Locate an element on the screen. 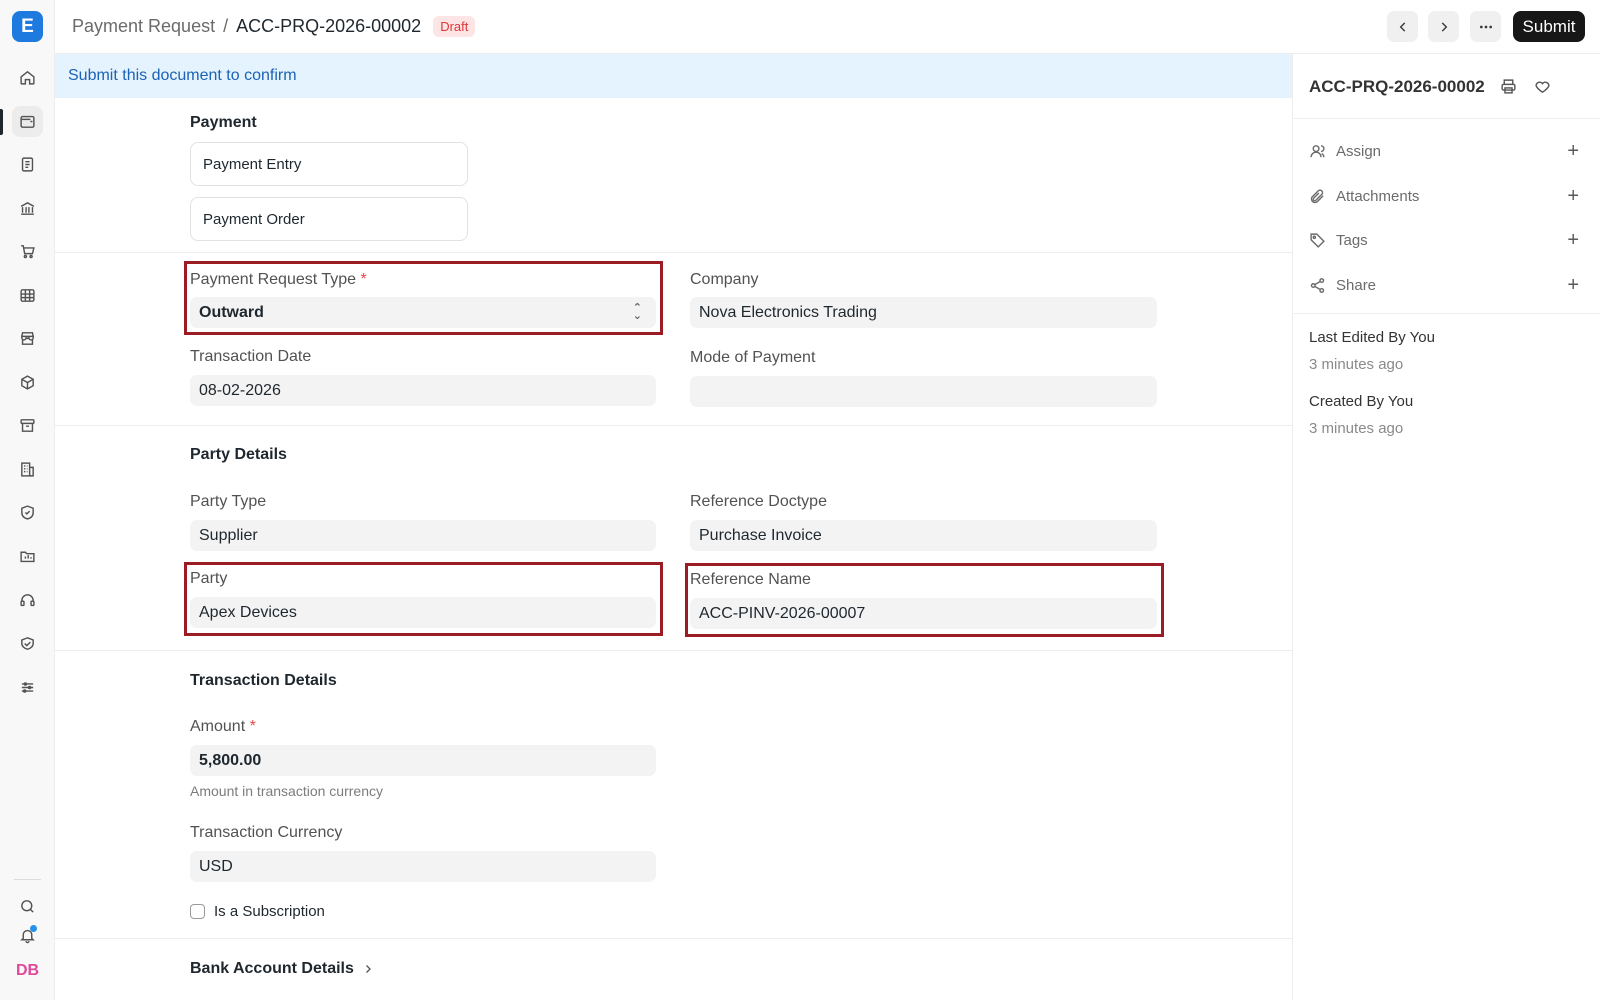 The image size is (1600, 1000). party-type-field: Supplier is located at coordinates (423, 535).